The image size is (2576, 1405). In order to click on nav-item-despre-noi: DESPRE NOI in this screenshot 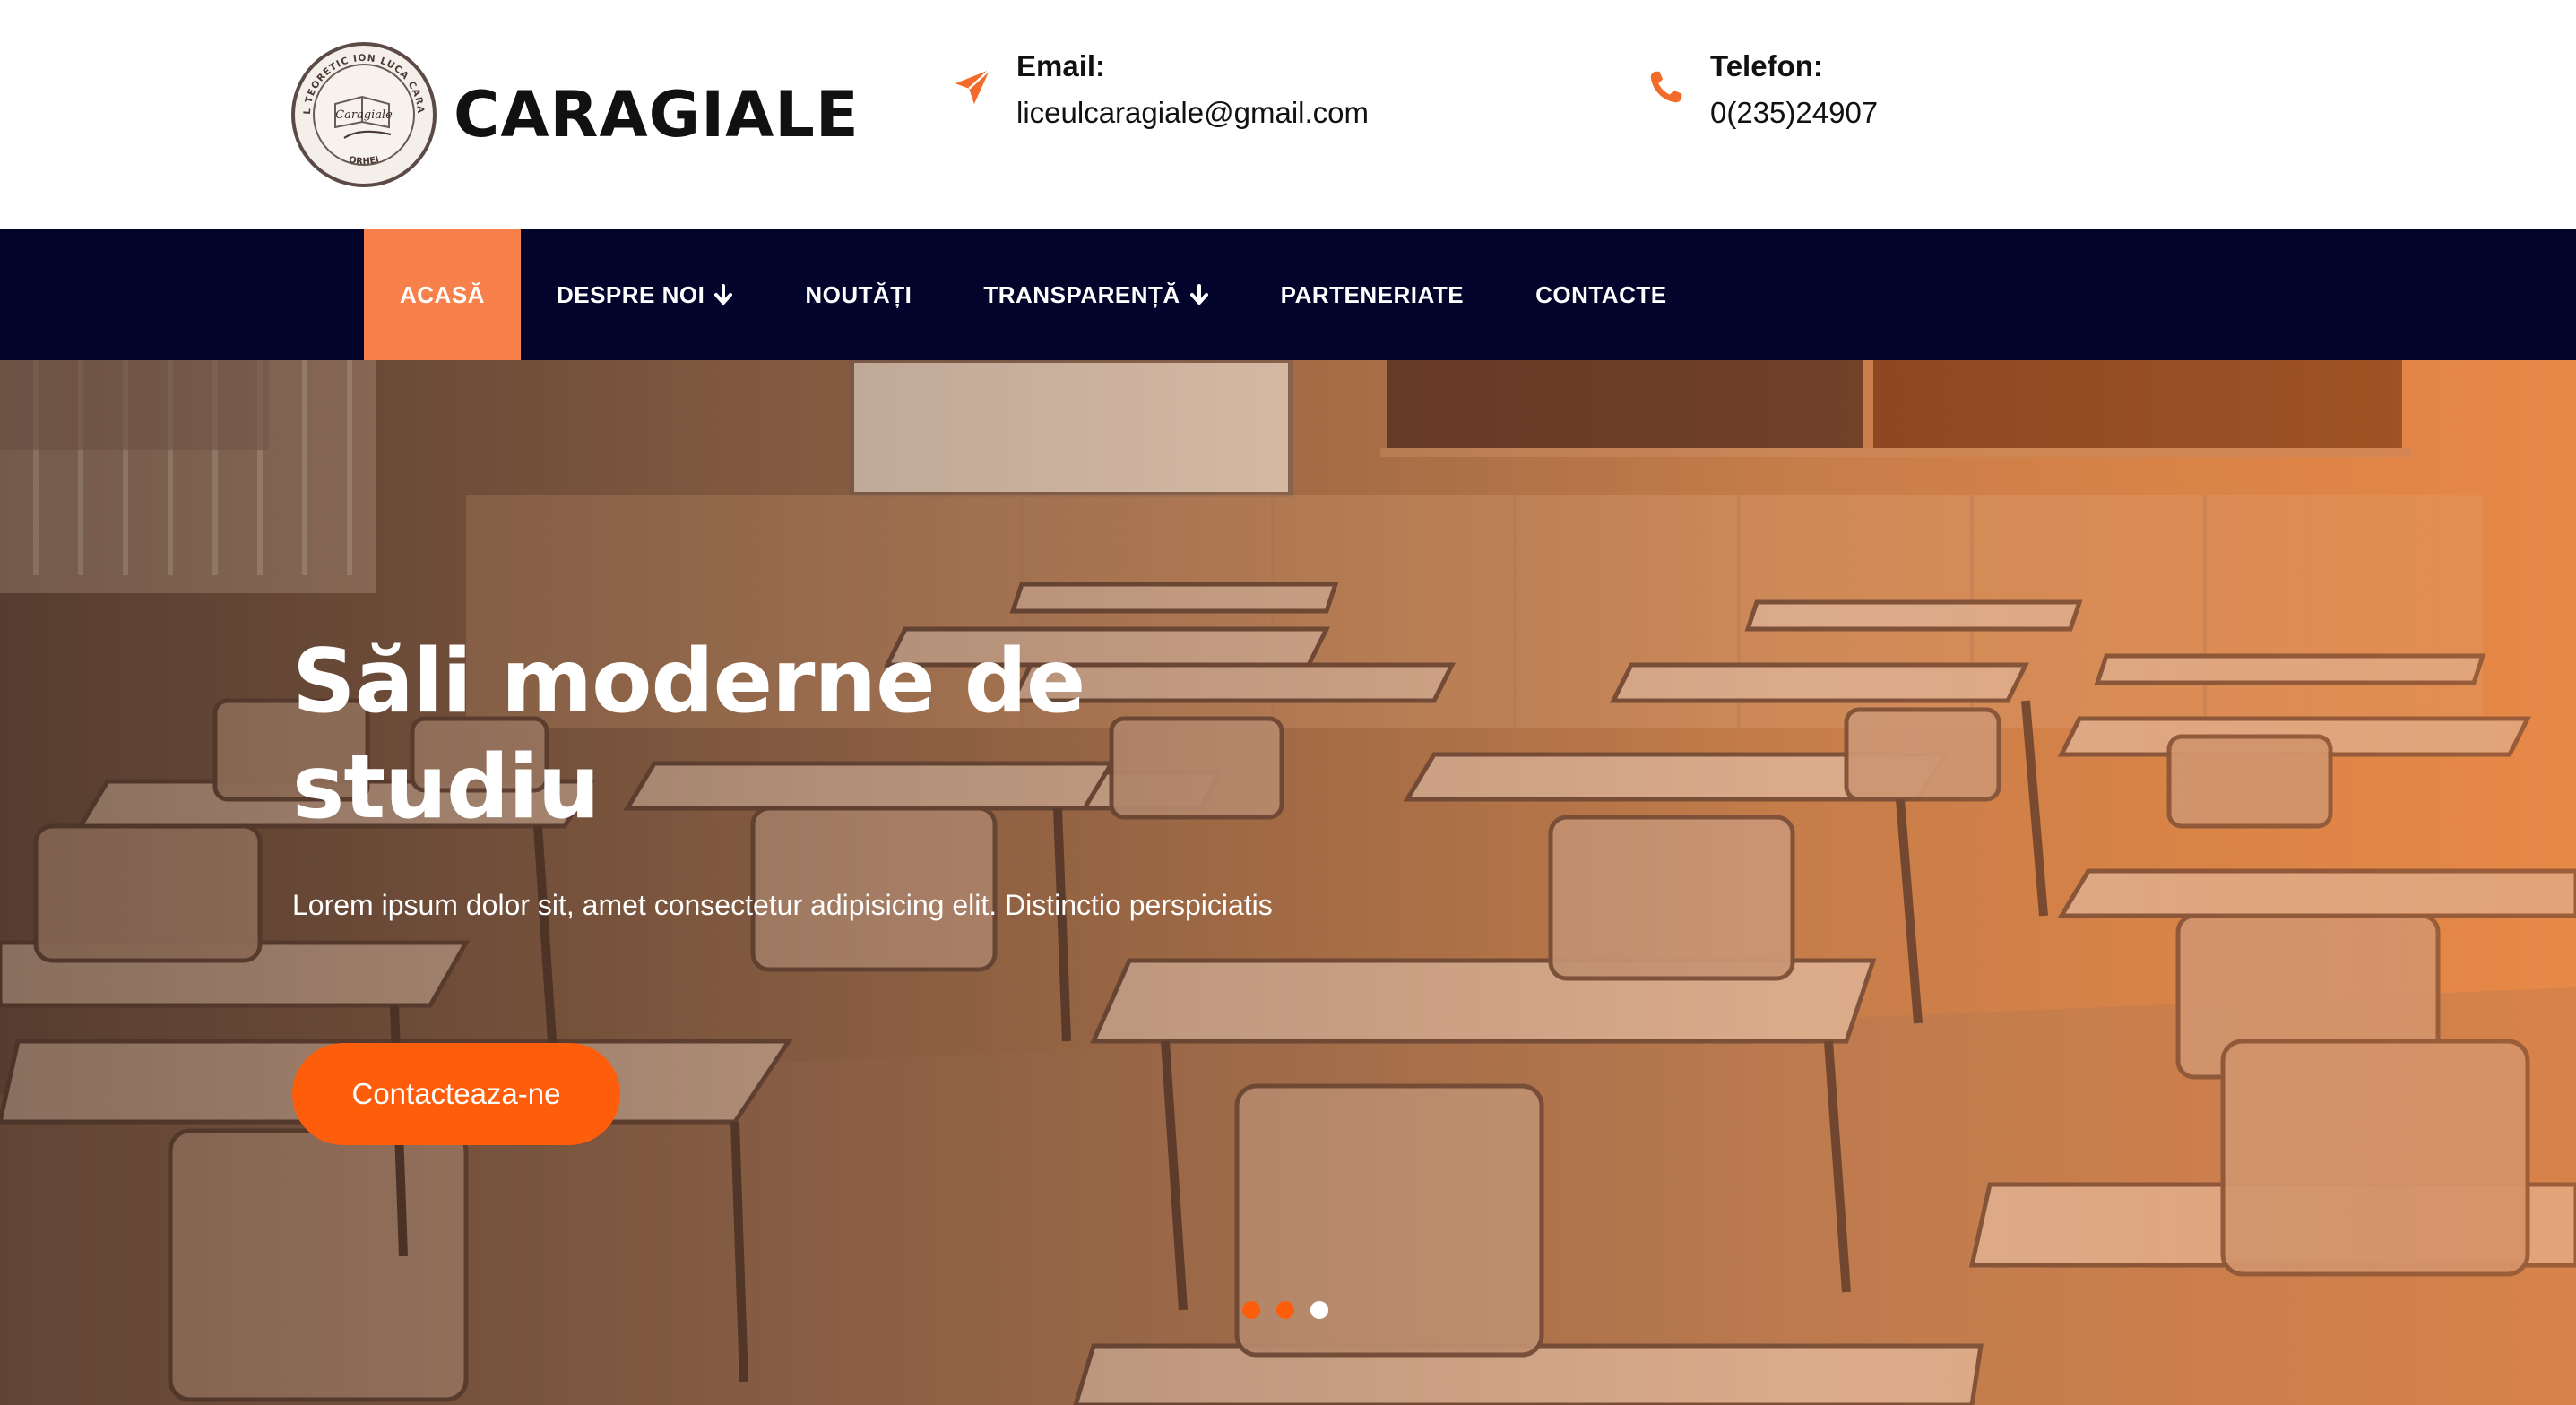, I will do `click(645, 294)`.